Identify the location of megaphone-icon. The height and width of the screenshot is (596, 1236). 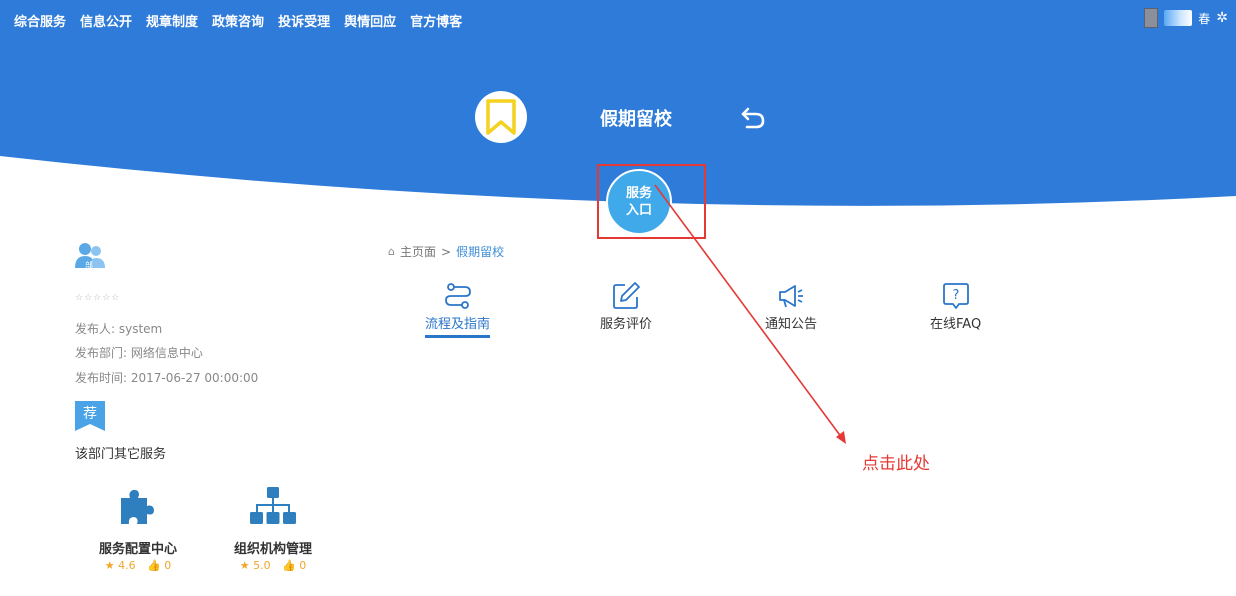
(791, 296).